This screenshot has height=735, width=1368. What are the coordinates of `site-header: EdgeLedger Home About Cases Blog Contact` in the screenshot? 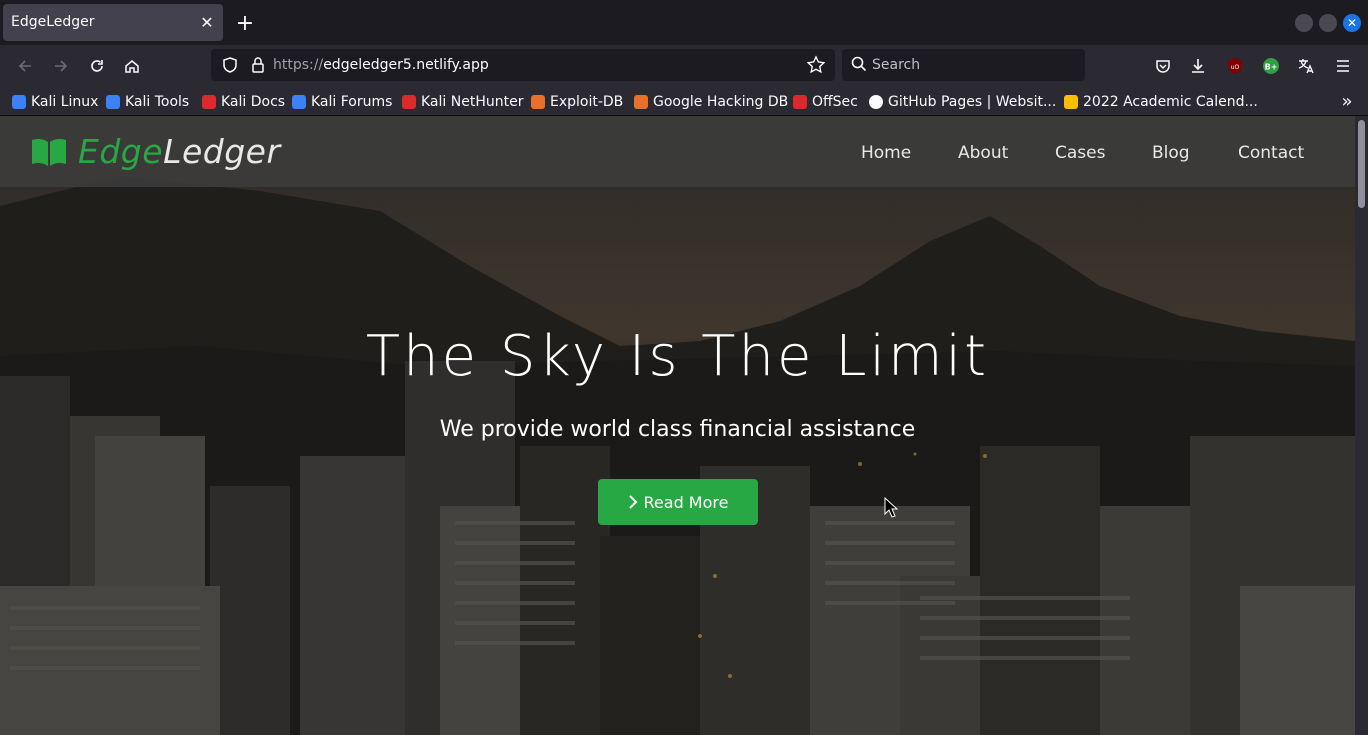 It's located at (677, 151).